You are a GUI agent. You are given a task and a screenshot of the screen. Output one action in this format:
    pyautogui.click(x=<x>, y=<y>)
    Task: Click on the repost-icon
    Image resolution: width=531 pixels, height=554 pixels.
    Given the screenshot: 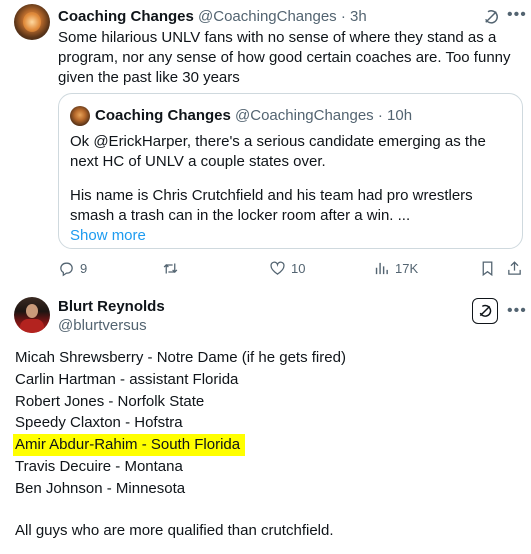 What is the action you would take?
    pyautogui.click(x=170, y=268)
    